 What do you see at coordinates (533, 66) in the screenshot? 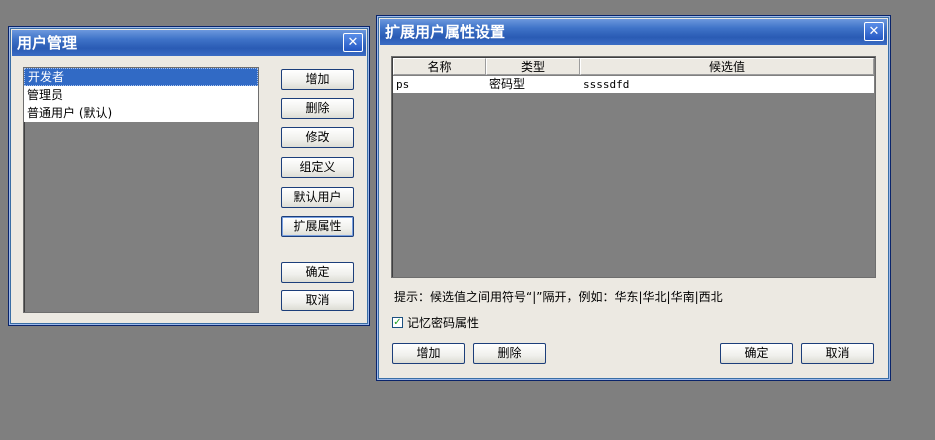
I see `column-header-type: 类型` at bounding box center [533, 66].